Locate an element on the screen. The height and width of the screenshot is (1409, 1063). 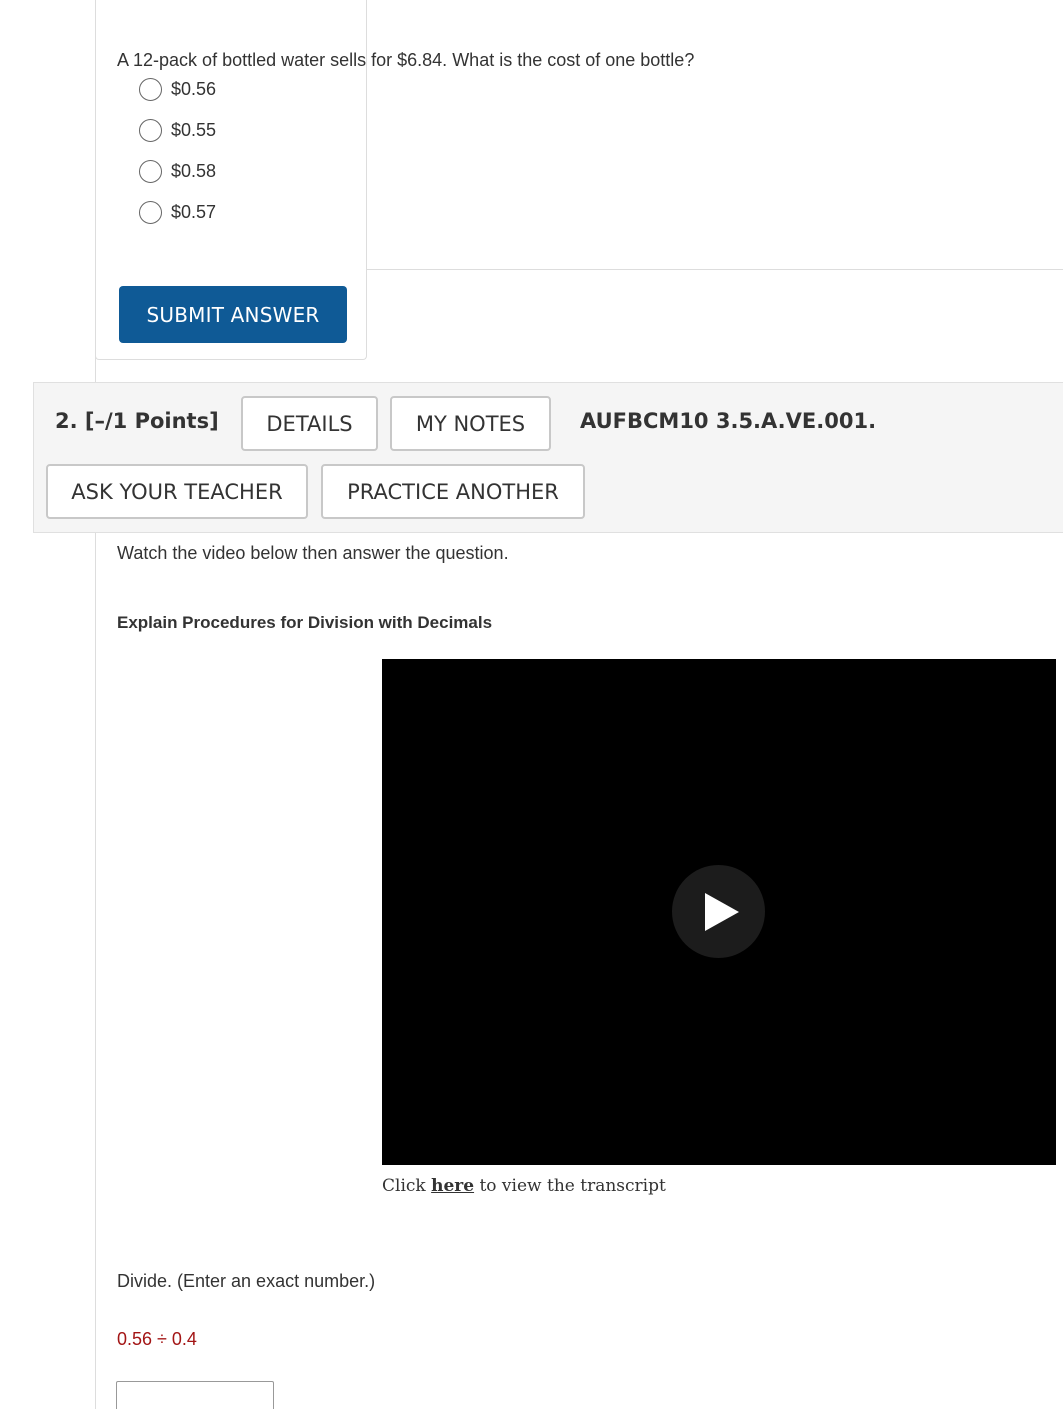
question-1-divider is located at coordinates (714, 269).